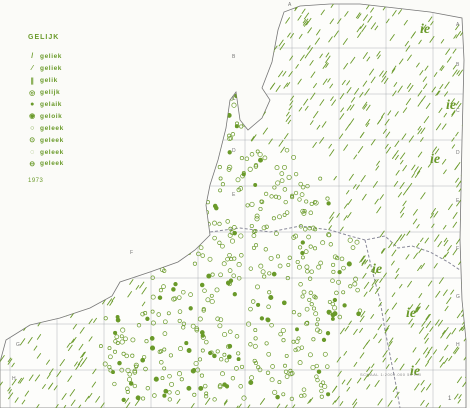 This screenshot has height=408, width=470. What do you see at coordinates (49, 81) in the screenshot?
I see `legend-item-label: gelik` at bounding box center [49, 81].